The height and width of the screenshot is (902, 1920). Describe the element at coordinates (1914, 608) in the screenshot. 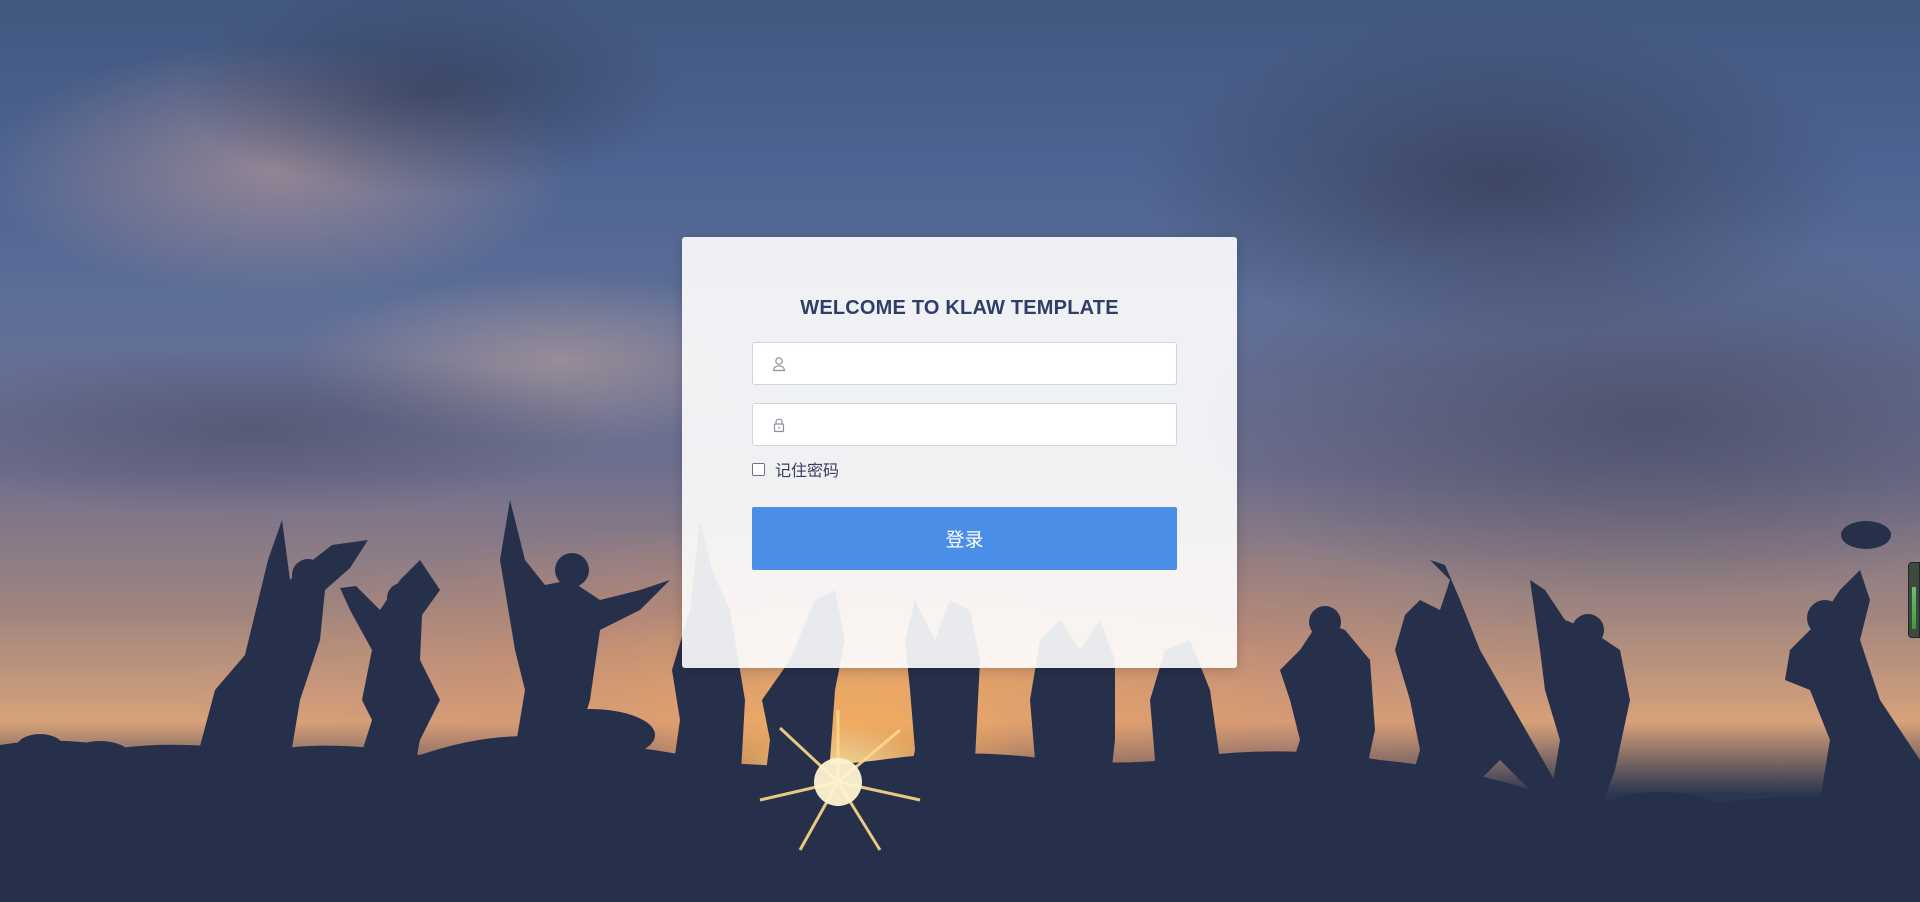

I see `side-scroll-indicator` at that location.